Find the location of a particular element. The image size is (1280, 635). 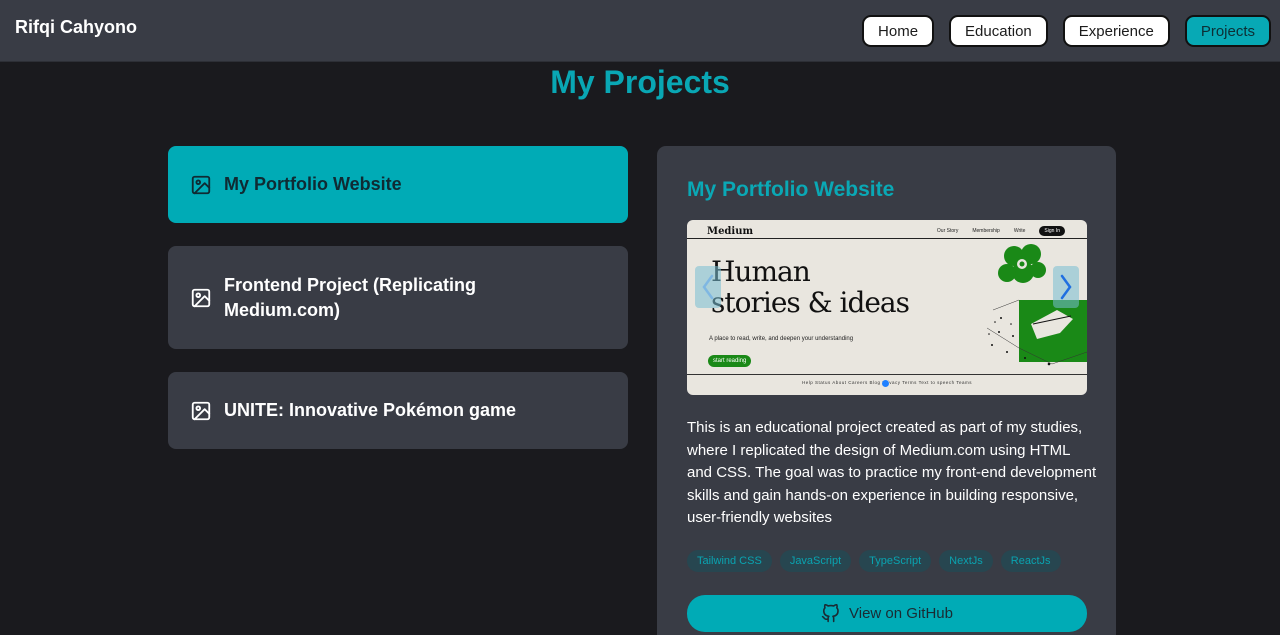

nav-home-button: Home is located at coordinates (898, 31).